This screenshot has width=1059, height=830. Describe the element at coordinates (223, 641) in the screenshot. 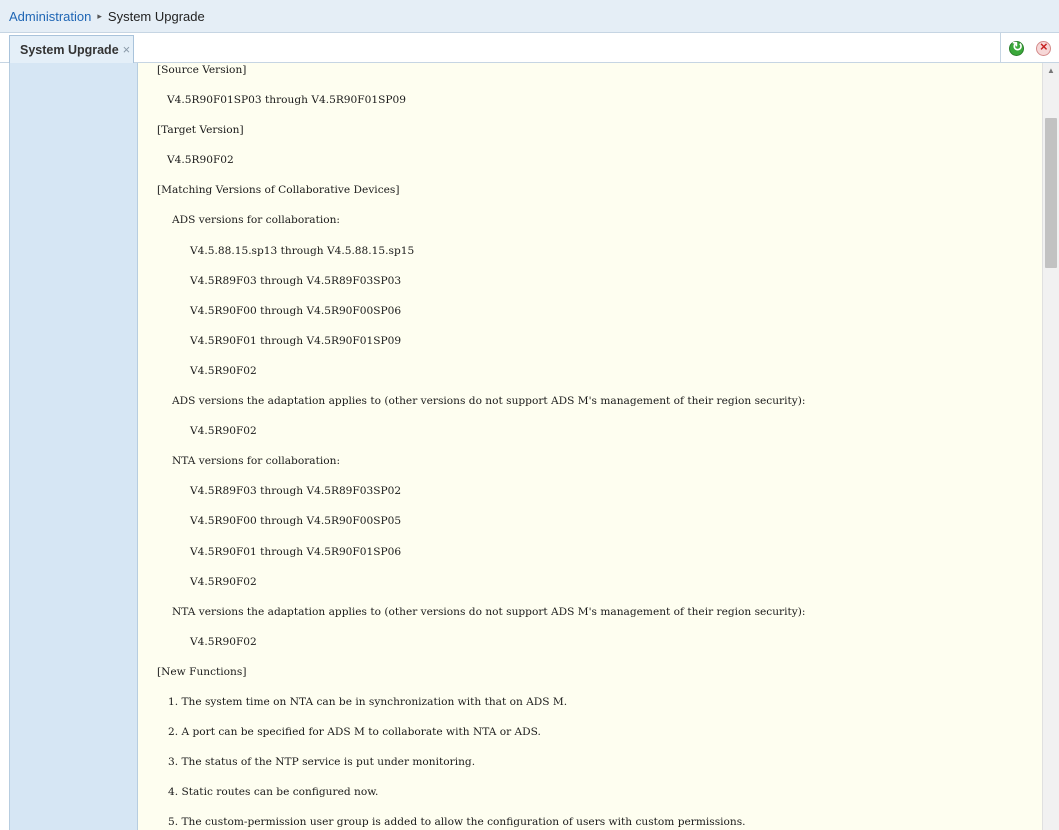

I see `nta-adapt-item: V4.5R90F02` at that location.